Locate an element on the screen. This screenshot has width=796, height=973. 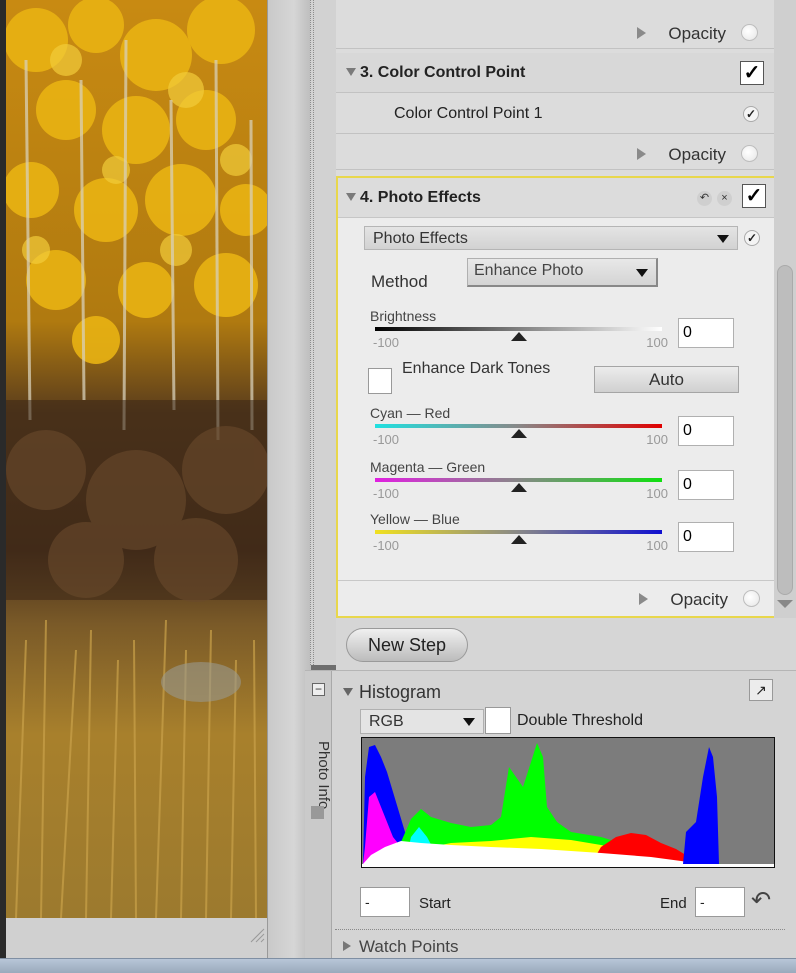
yellow-blue-slider: Yellow — Blue -100 100 is located at coordinates (520, 533).